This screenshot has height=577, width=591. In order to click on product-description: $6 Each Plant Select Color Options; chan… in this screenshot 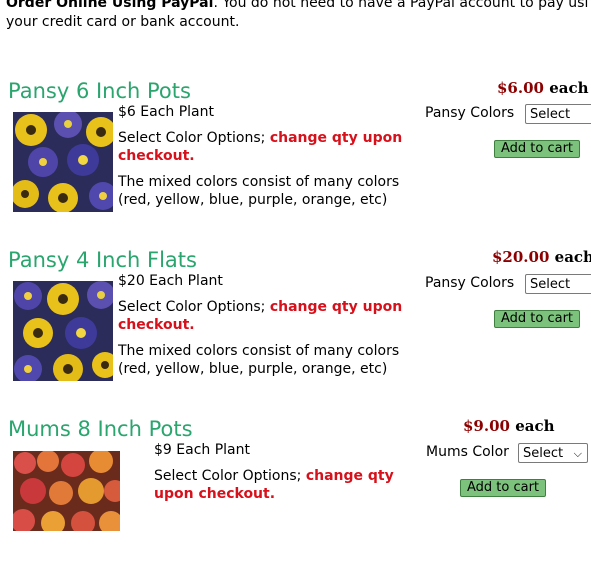, I will do `click(268, 160)`.